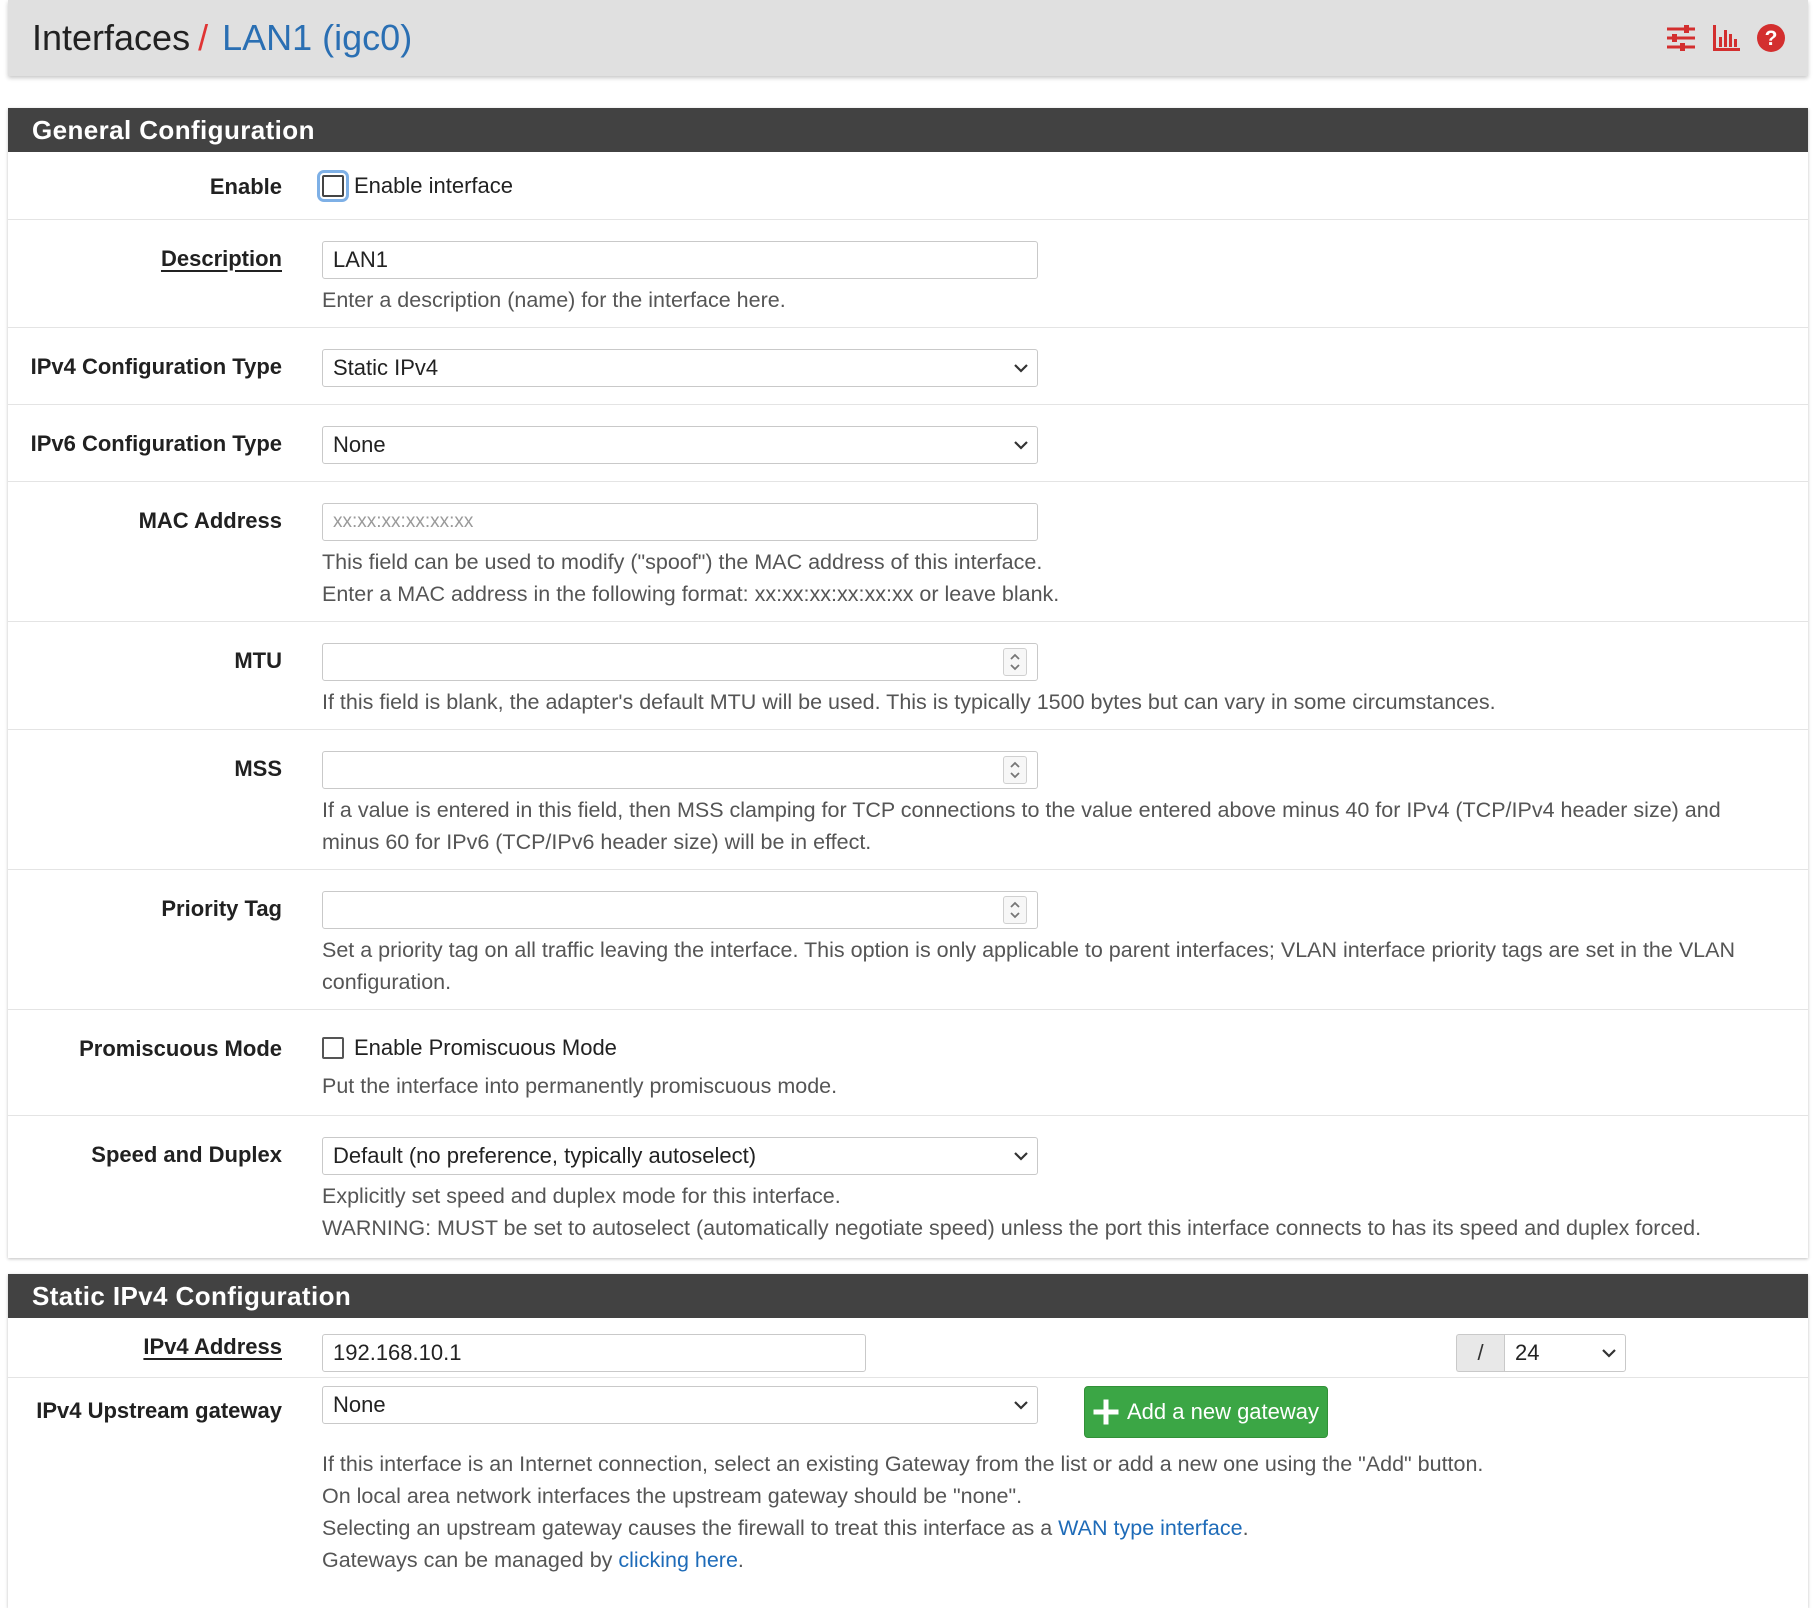 This screenshot has height=1608, width=1816. What do you see at coordinates (333, 186) in the screenshot?
I see `enable-checkbox` at bounding box center [333, 186].